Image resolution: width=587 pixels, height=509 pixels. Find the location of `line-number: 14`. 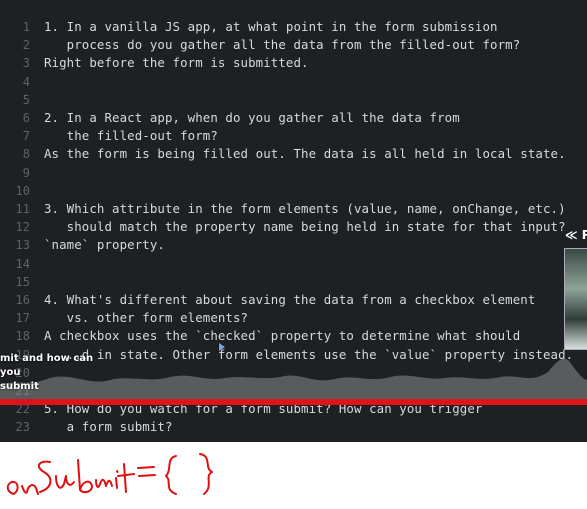

line-number: 14 is located at coordinates (22, 263).